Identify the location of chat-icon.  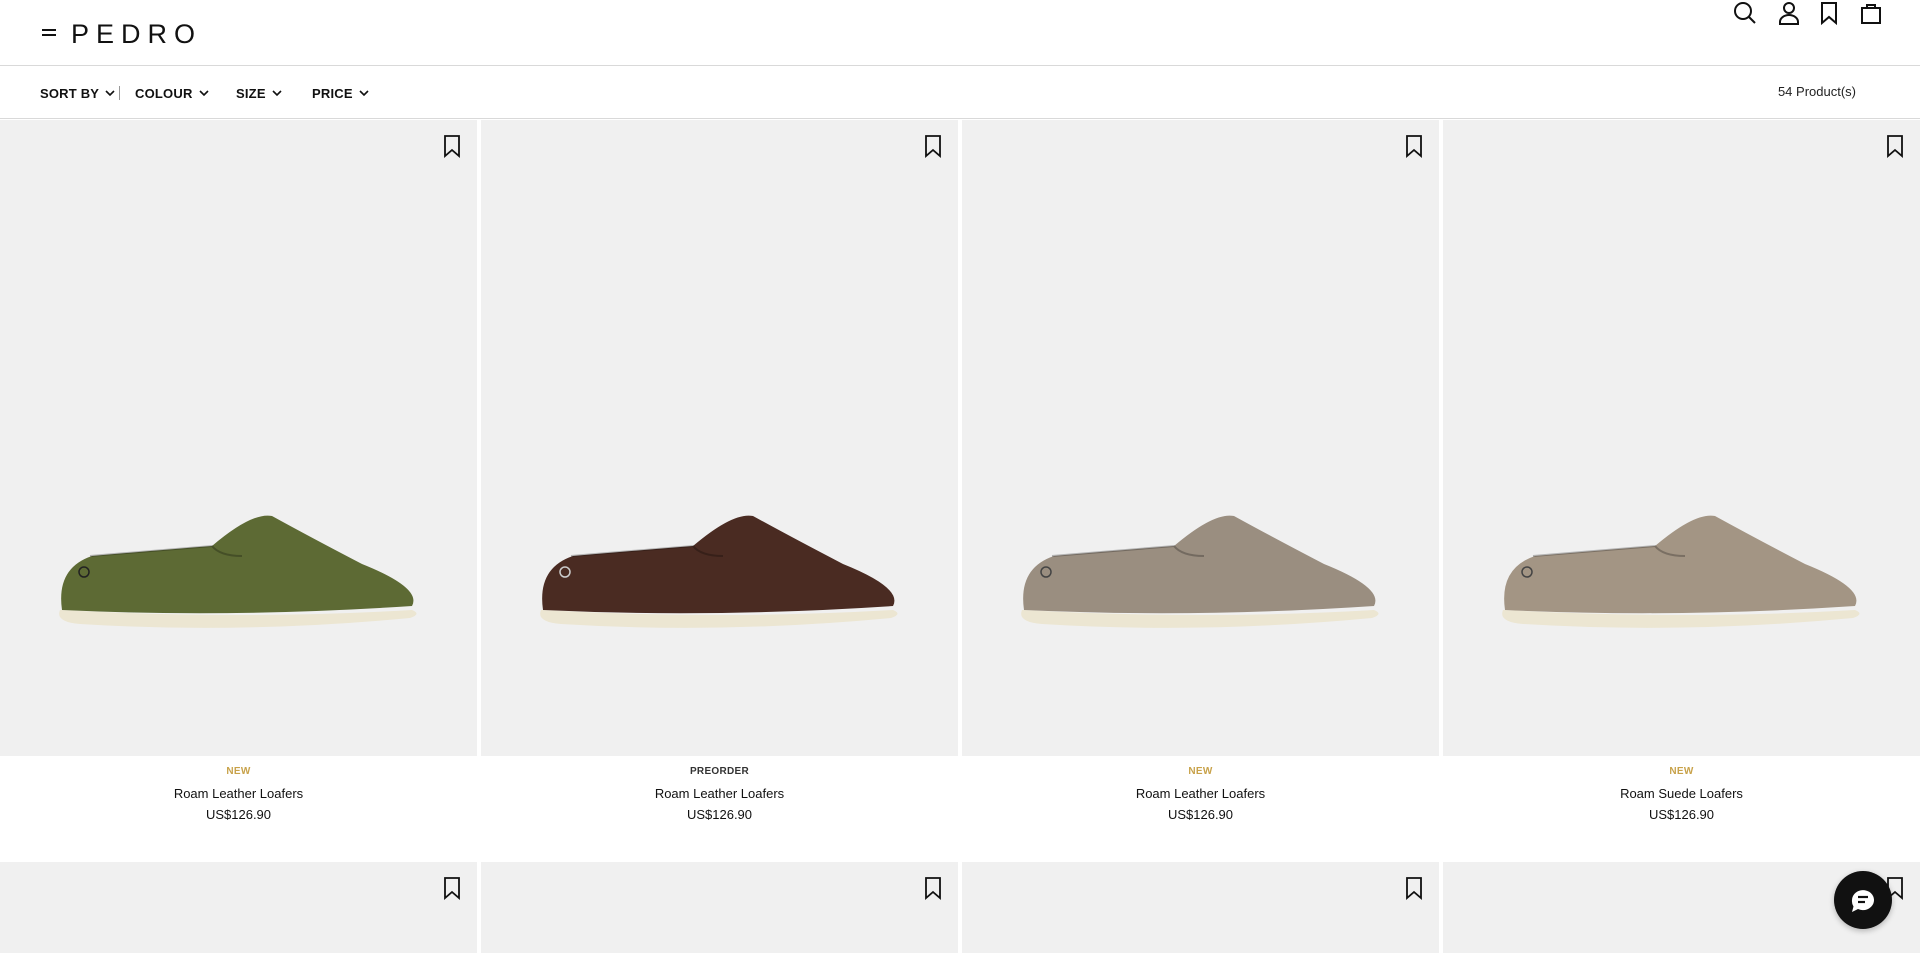
(1862, 901).